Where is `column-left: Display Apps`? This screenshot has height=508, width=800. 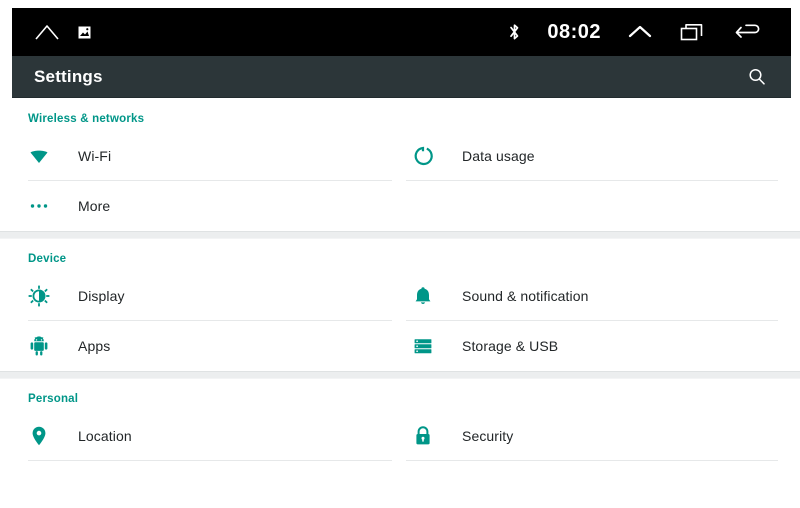
column-left: Display Apps is located at coordinates (200, 321).